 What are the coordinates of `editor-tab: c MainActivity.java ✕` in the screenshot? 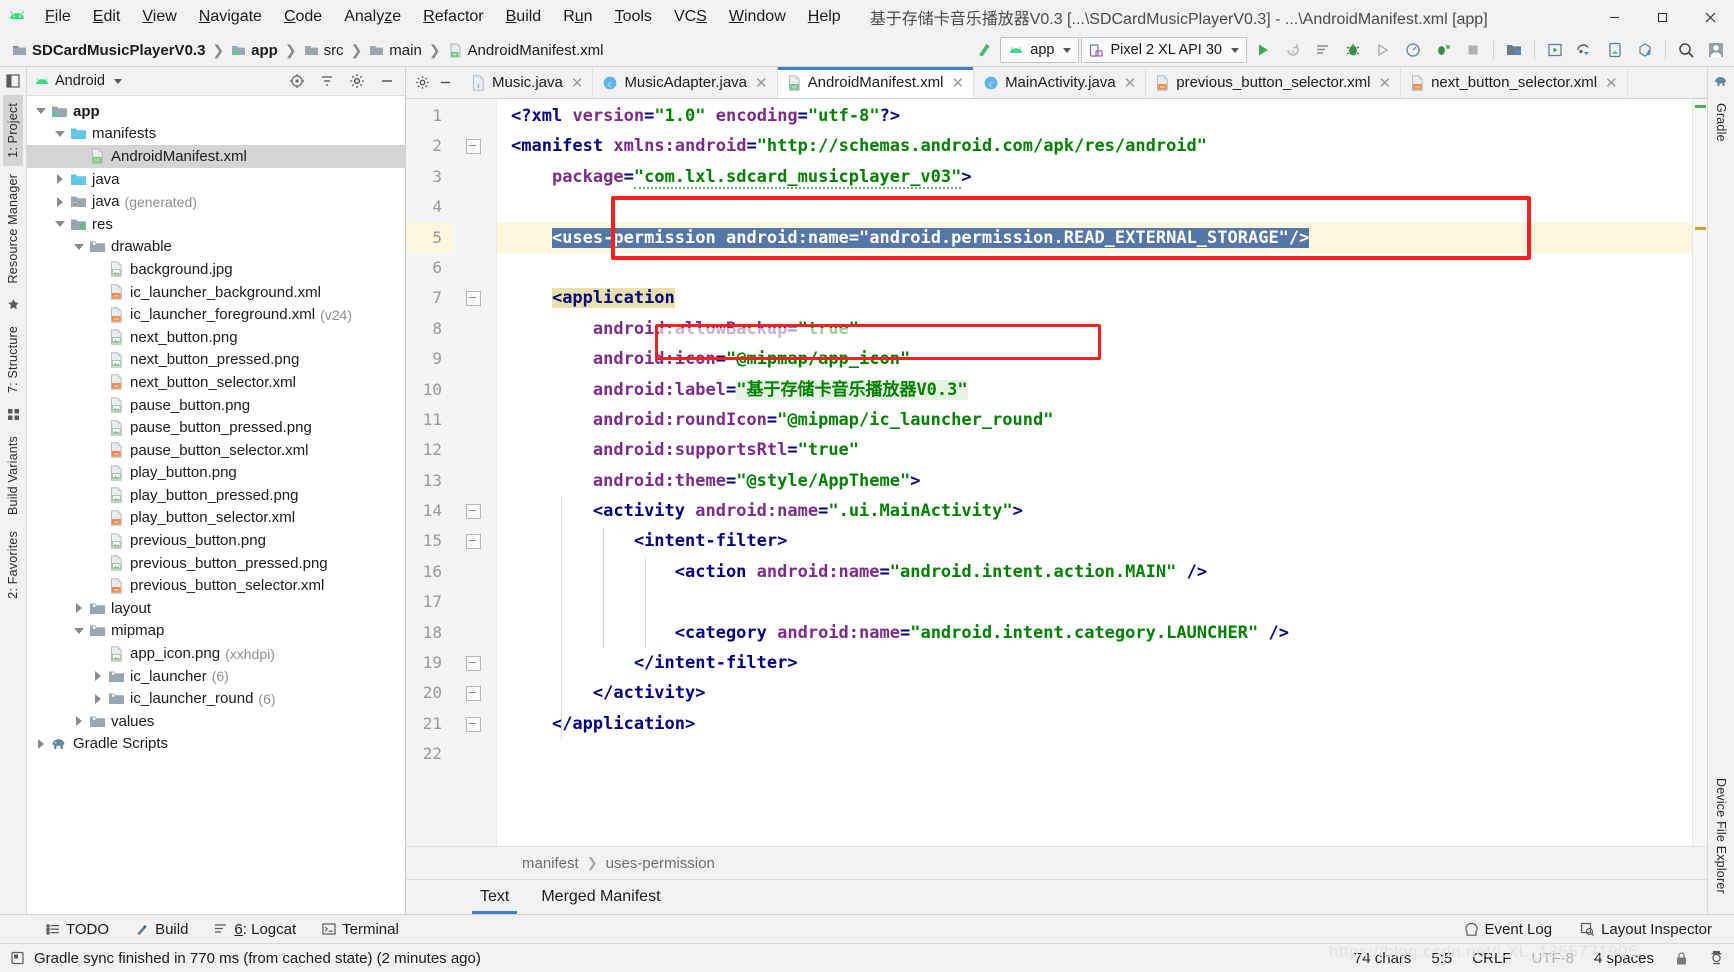 It's located at (1060, 82).